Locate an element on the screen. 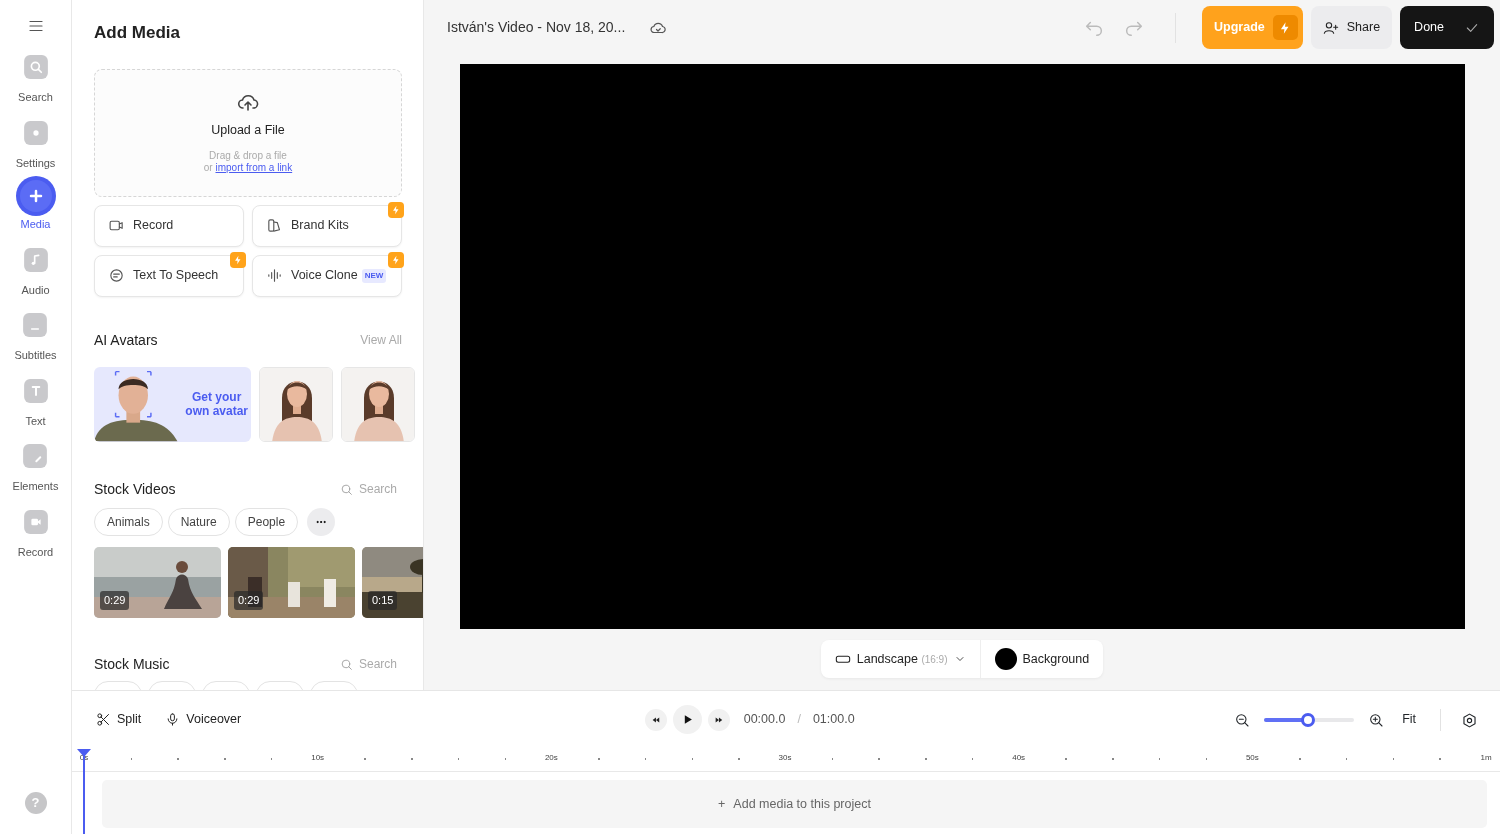 Image resolution: width=1500 pixels, height=834 pixels. action-button: Record is located at coordinates (169, 225).